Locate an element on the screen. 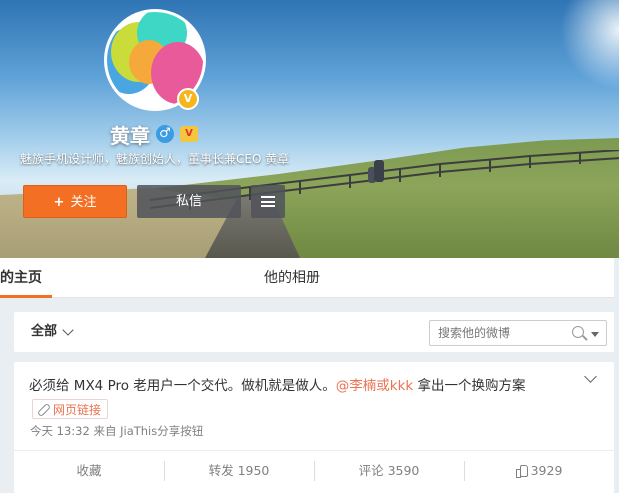  search-input is located at coordinates (503, 333).